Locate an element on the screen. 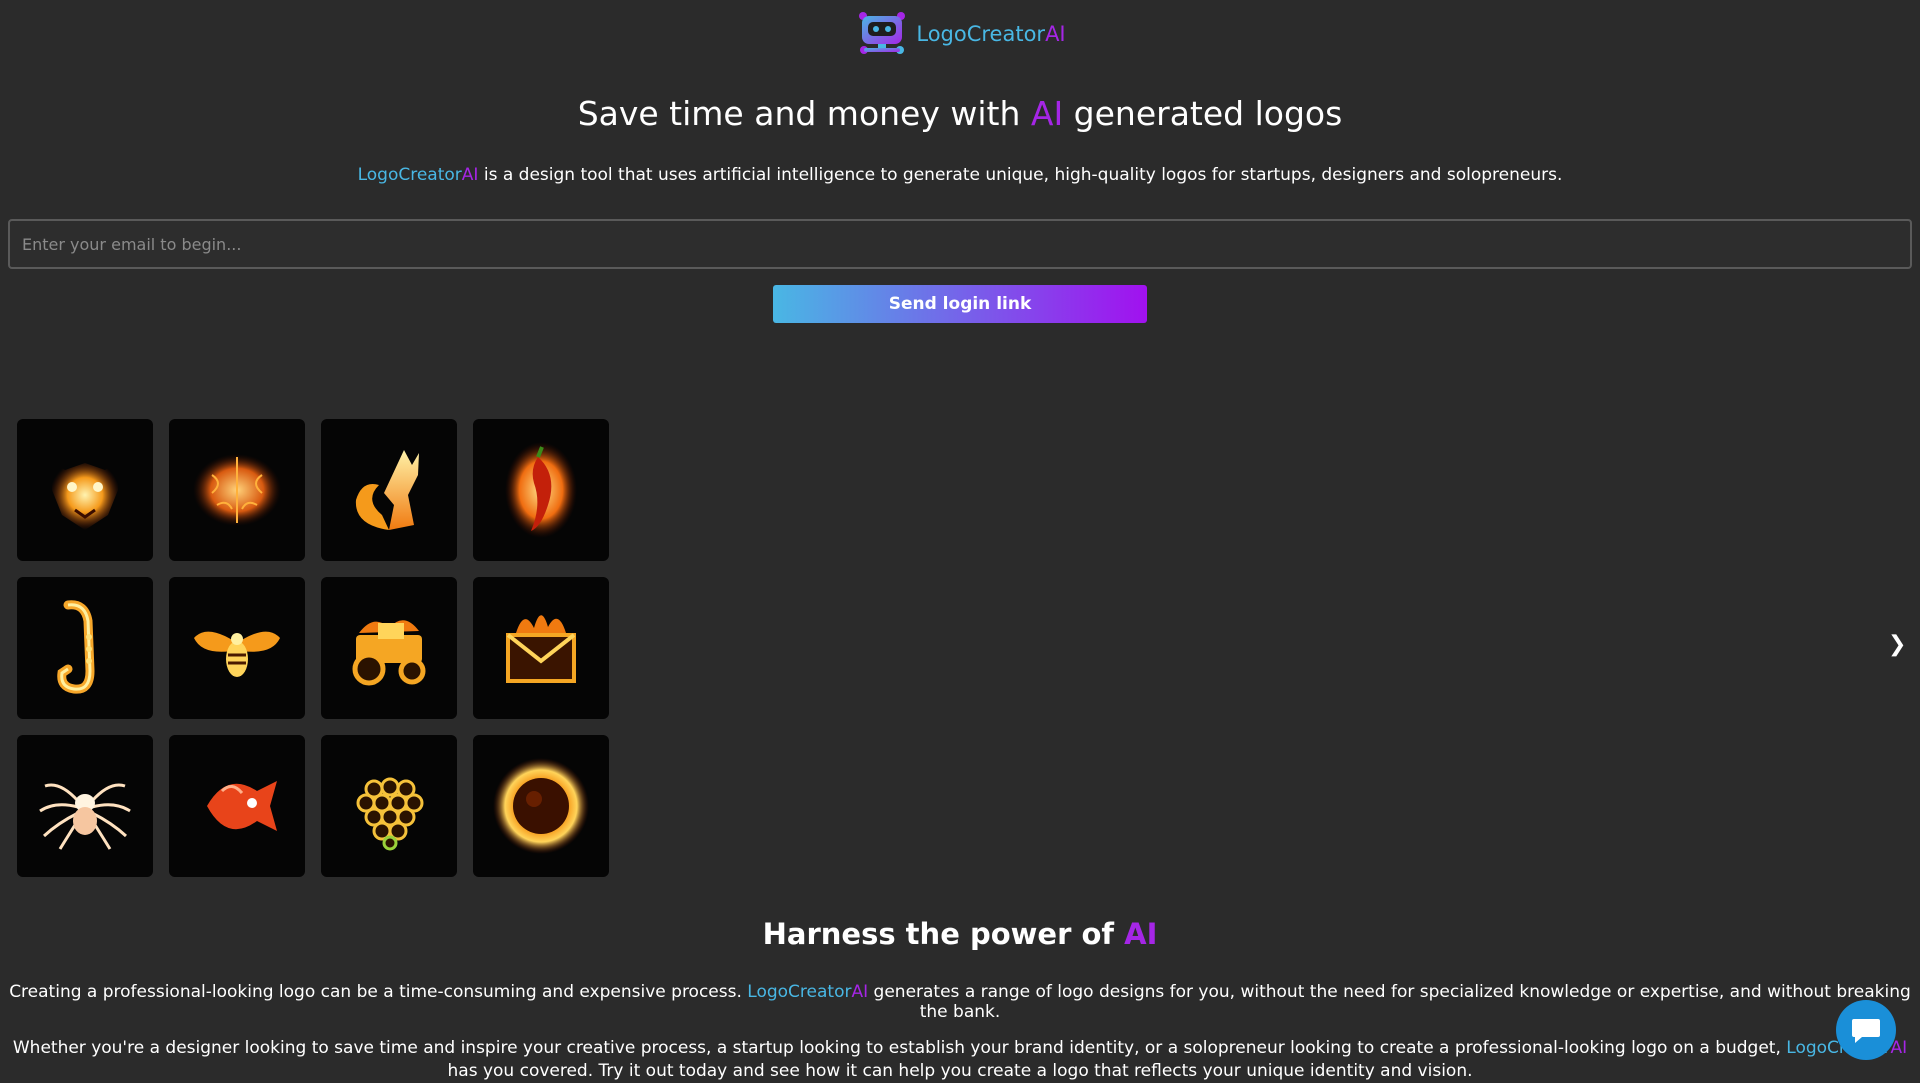  site-header: LogoCreatorAI is located at coordinates (960, 34).